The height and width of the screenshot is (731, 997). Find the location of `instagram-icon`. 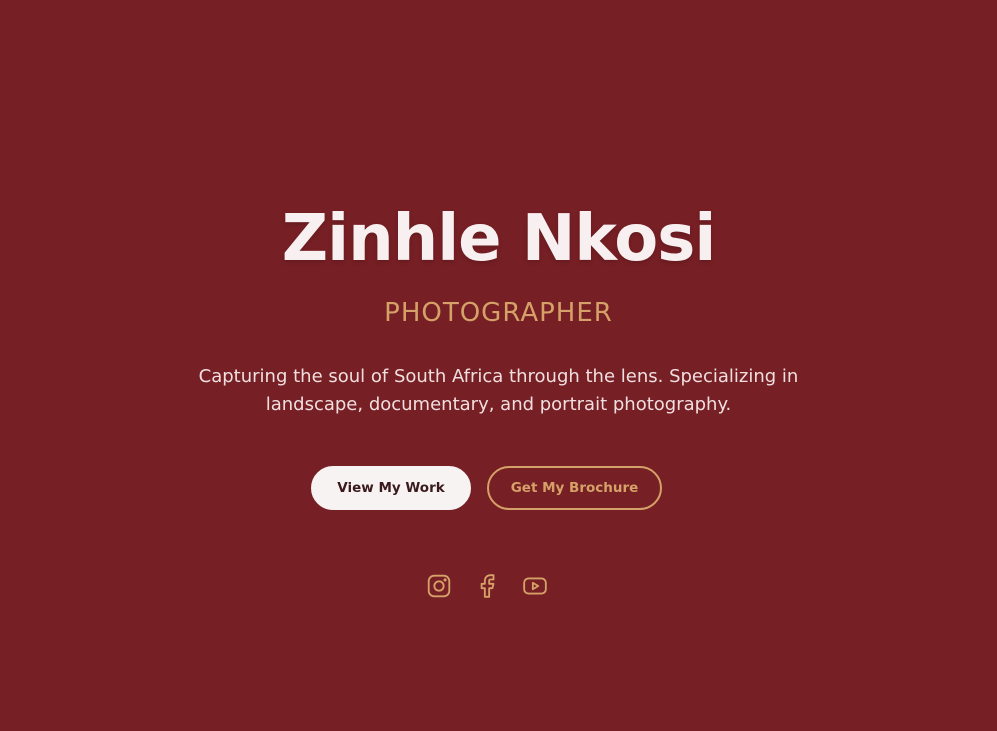

instagram-icon is located at coordinates (439, 586).